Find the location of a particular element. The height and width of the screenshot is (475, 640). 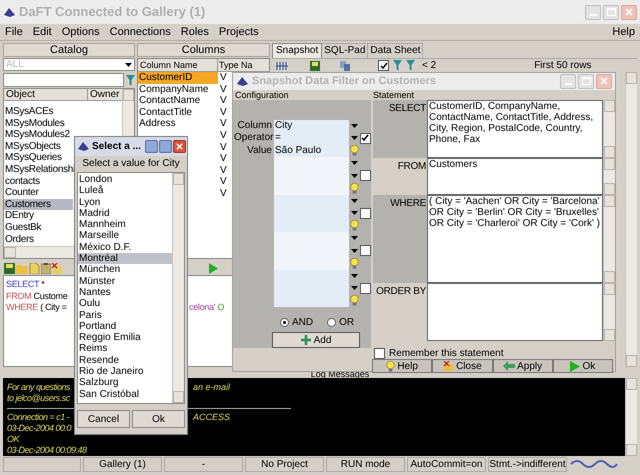

list-item: Reims is located at coordinates (125, 349).